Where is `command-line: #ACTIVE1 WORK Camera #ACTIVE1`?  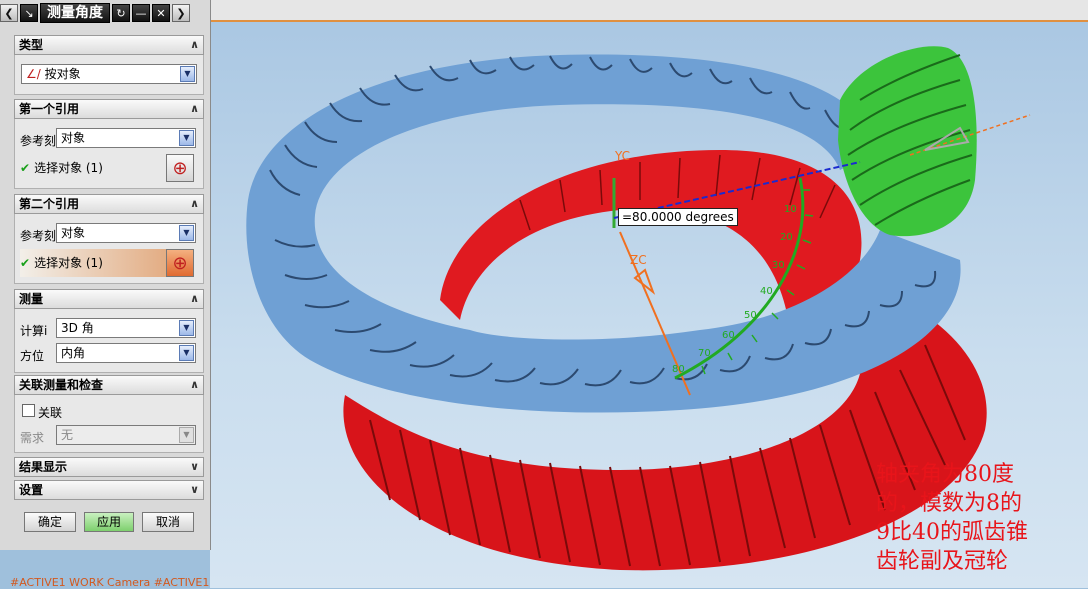 command-line: #ACTIVE1 WORK Camera #ACTIVE1 is located at coordinates (110, 582).